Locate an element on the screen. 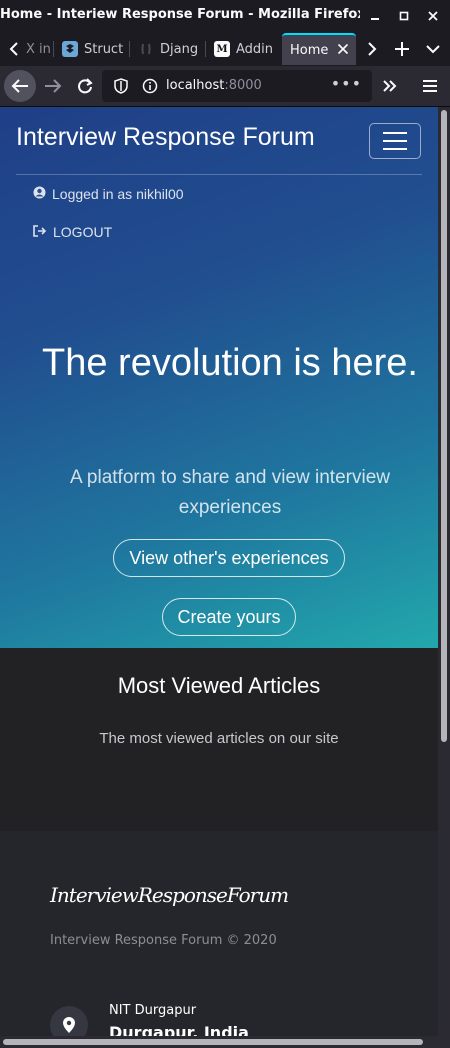  list-all-tabs-button is located at coordinates (433, 49).